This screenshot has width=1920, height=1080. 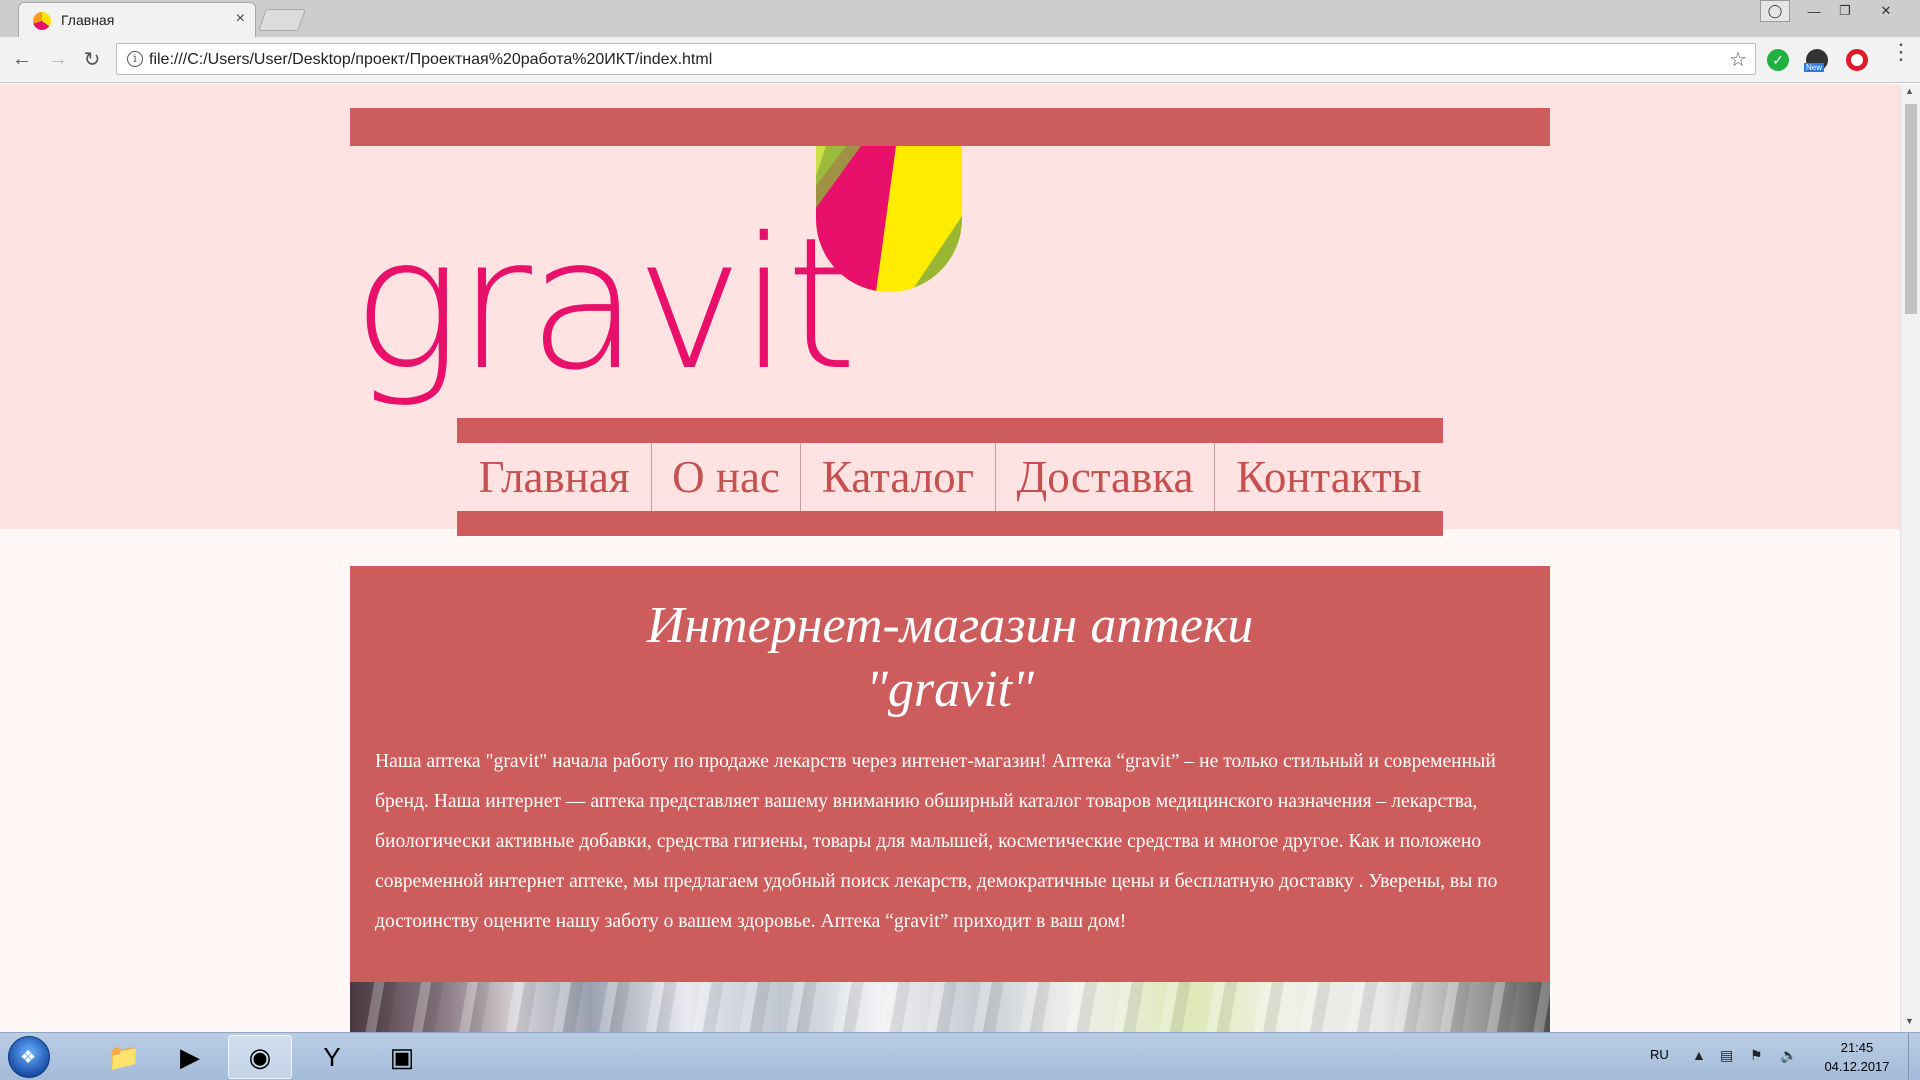 What do you see at coordinates (402, 1057) in the screenshot?
I see `powerpoint-taskbar-icon: ▣` at bounding box center [402, 1057].